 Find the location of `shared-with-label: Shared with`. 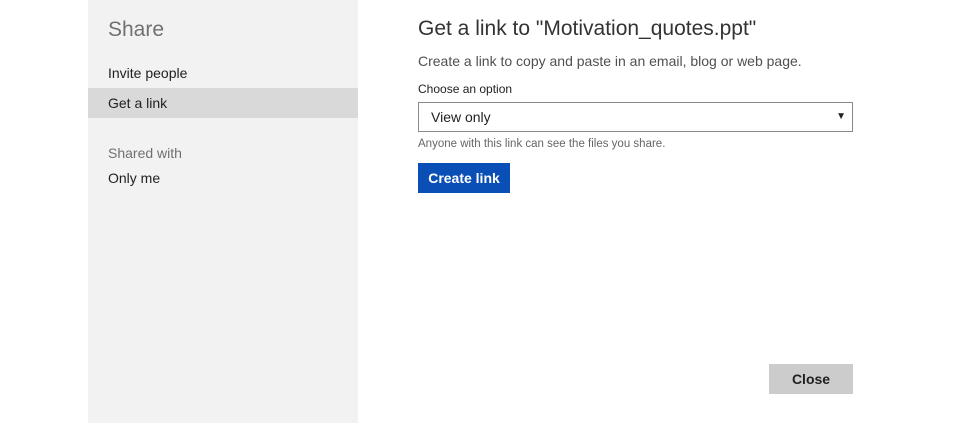

shared-with-label: Shared with is located at coordinates (145, 153).